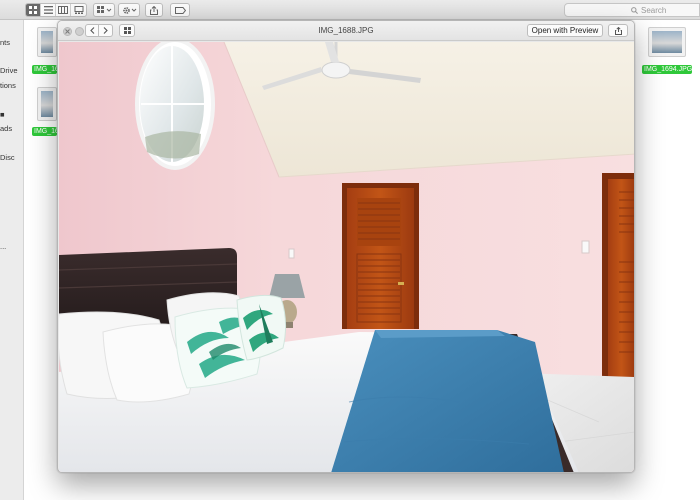 Image resolution: width=700 pixels, height=500 pixels. Describe the element at coordinates (180, 10) in the screenshot. I see `edit-tags-button` at that location.